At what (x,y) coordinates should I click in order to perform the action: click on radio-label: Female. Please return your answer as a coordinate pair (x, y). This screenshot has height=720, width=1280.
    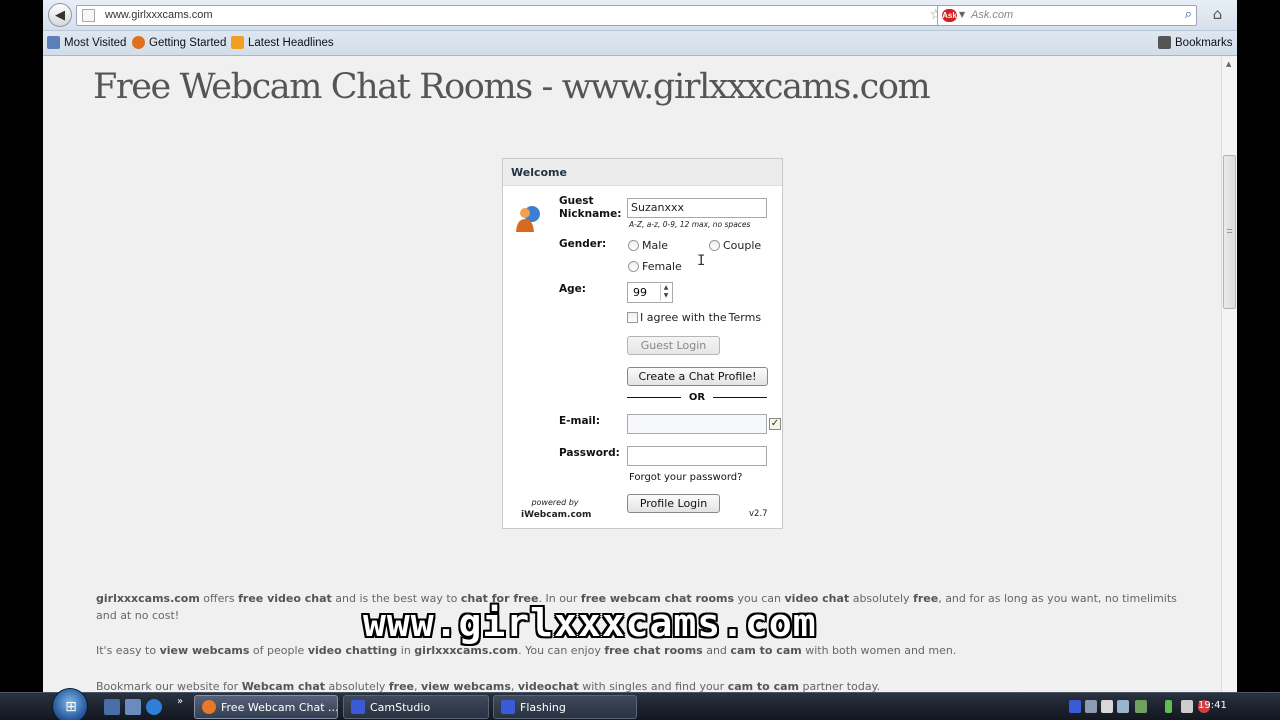
    Looking at the image, I should click on (662, 266).